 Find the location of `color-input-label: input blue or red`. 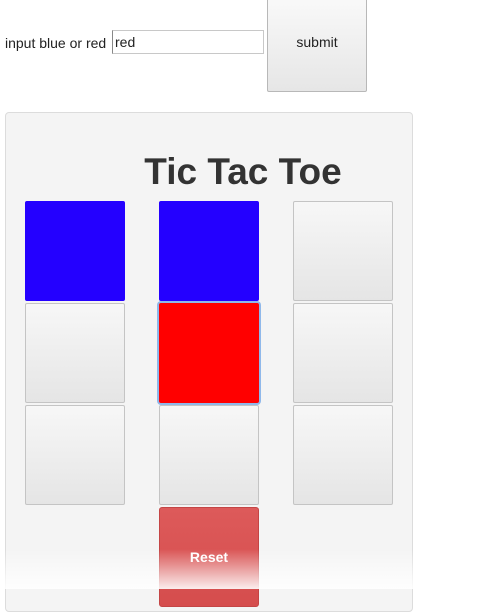

color-input-label: input blue or red is located at coordinates (56, 43).